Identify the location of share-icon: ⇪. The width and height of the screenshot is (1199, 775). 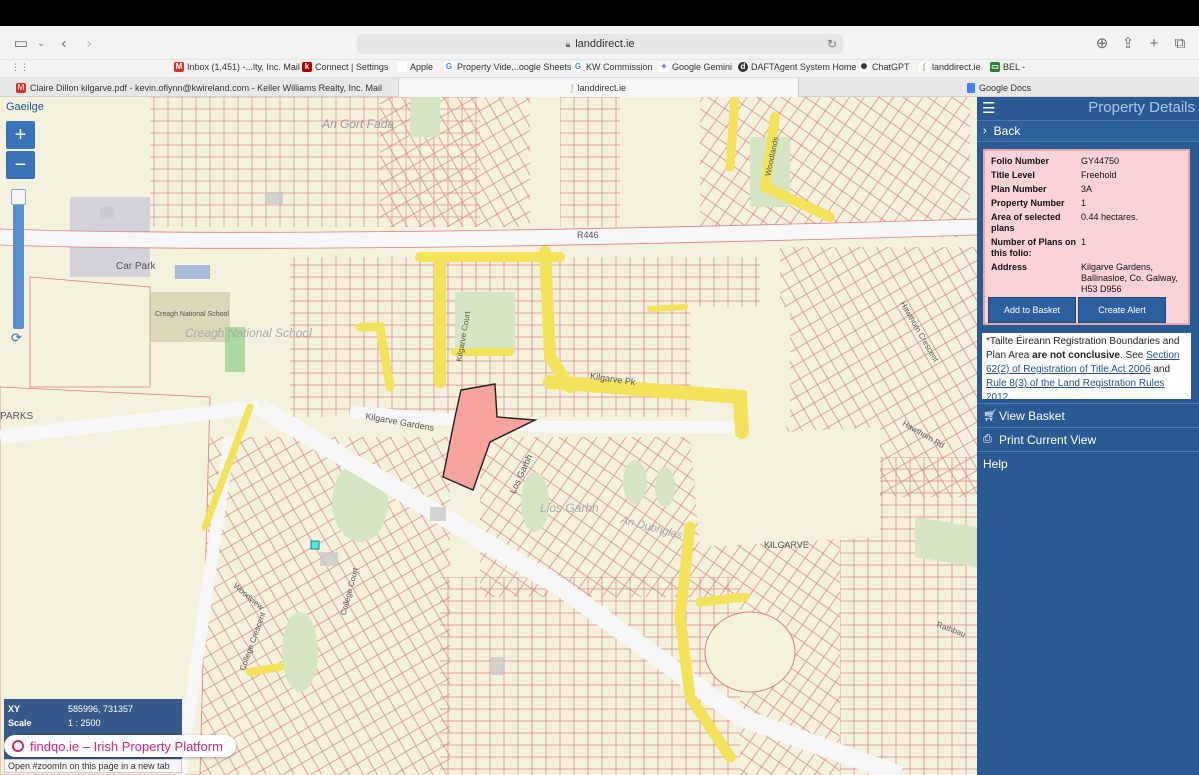
(1128, 43).